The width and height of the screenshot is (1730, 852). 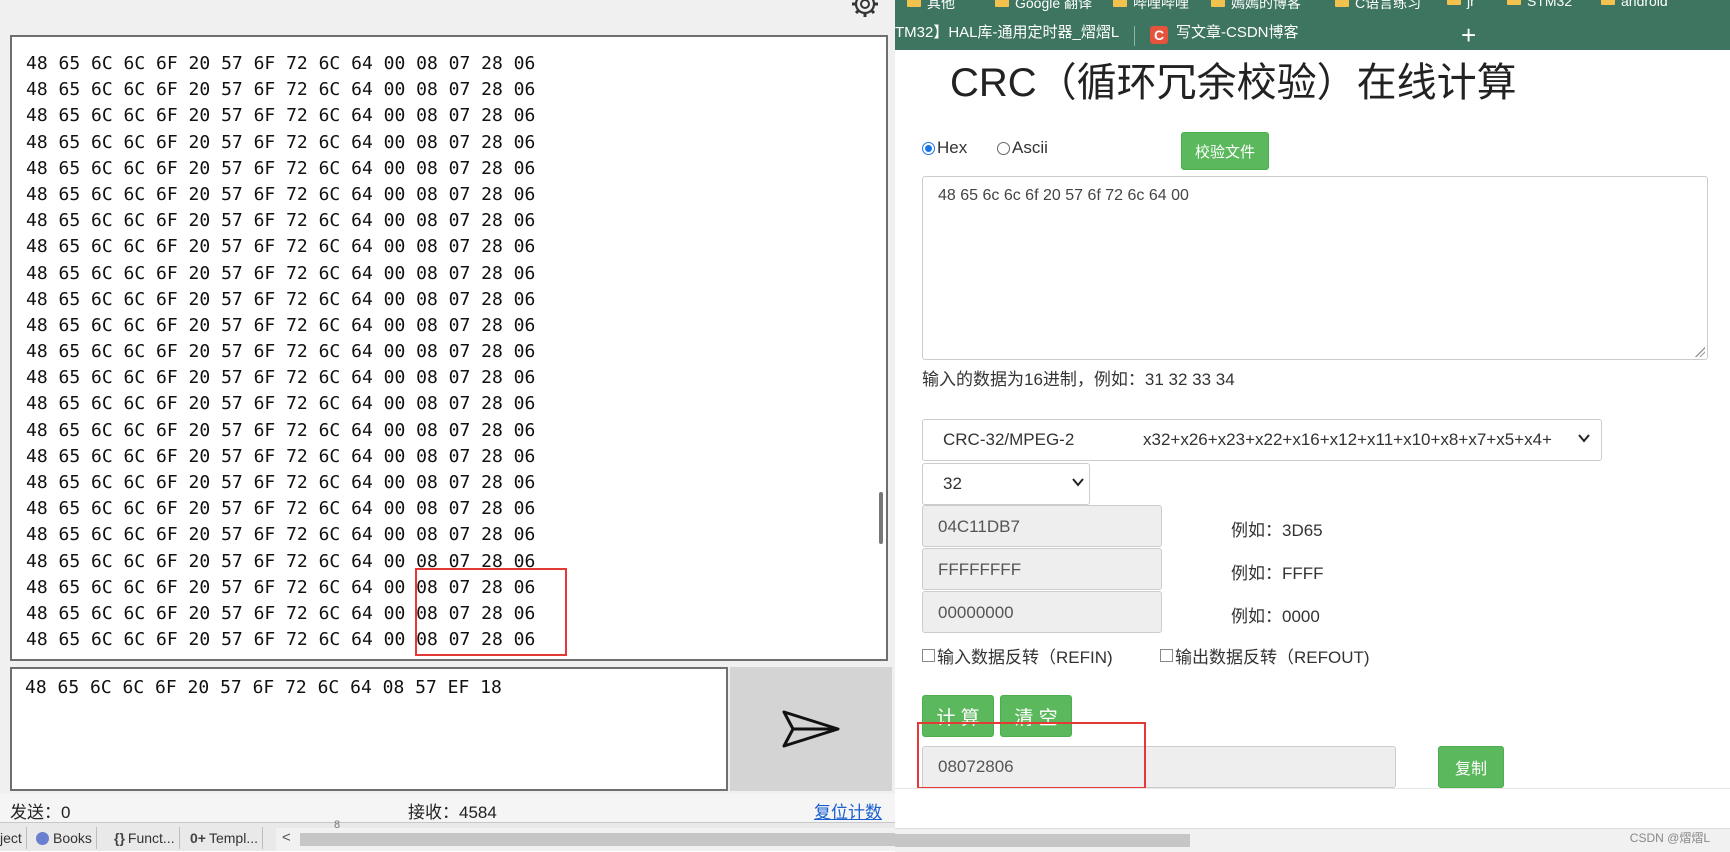 I want to click on gear-icon, so click(x=865, y=11).